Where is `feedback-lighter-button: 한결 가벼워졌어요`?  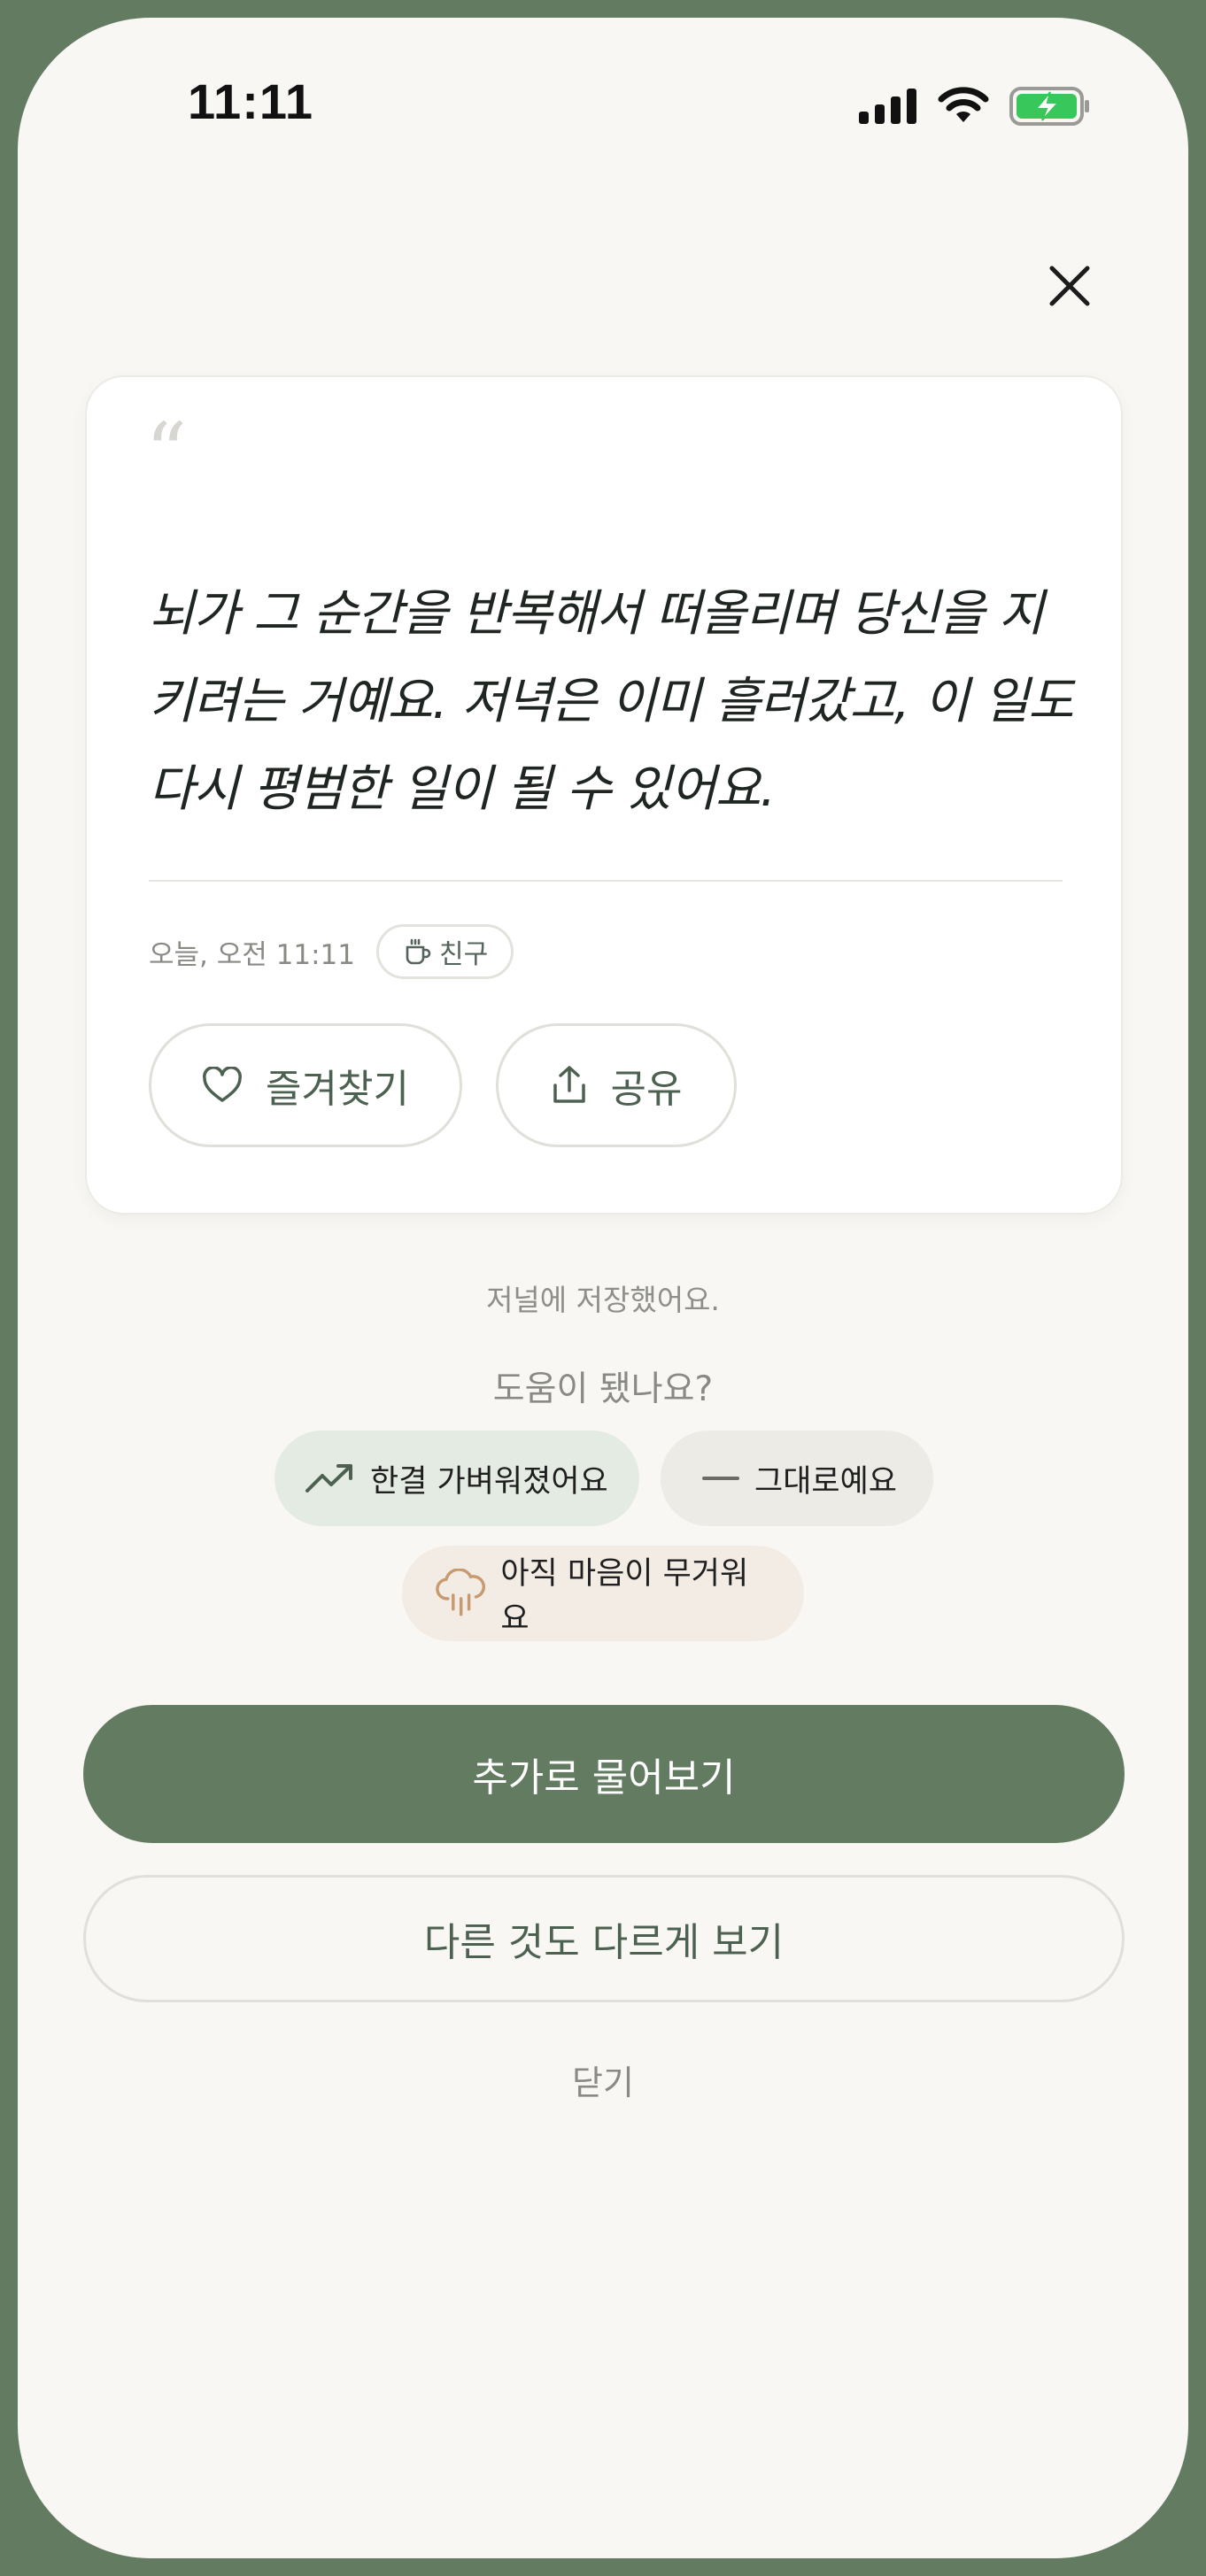
feedback-lighter-button: 한결 가벼워졌어요 is located at coordinates (456, 1478).